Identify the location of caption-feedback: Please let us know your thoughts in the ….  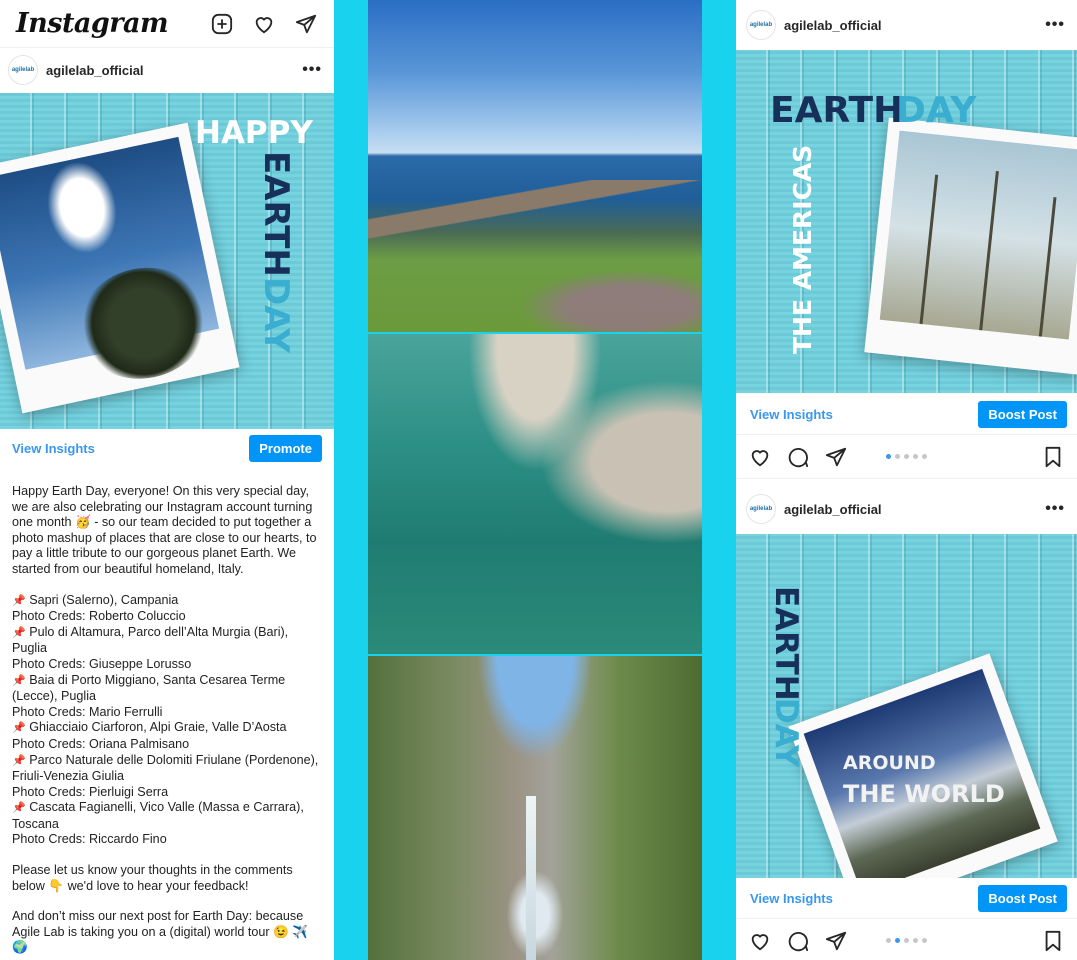
(152, 878).